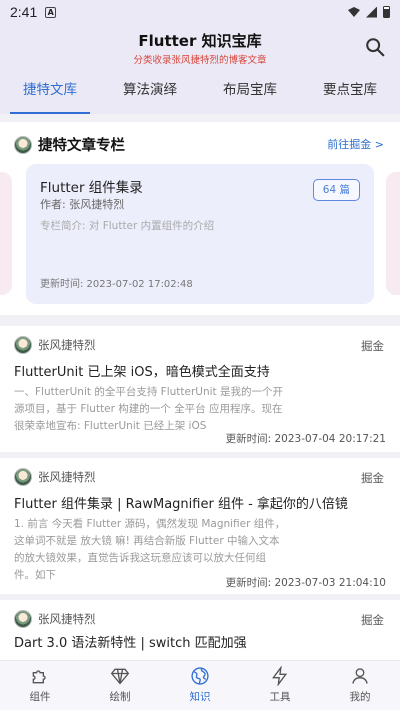  I want to click on nav-label: 绘制, so click(120, 697).